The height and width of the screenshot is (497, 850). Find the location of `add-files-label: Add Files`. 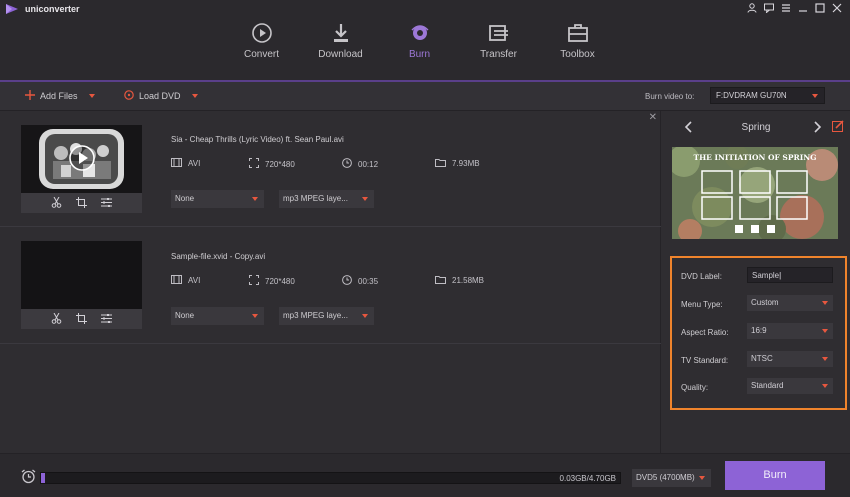

add-files-label: Add Files is located at coordinates (59, 96).